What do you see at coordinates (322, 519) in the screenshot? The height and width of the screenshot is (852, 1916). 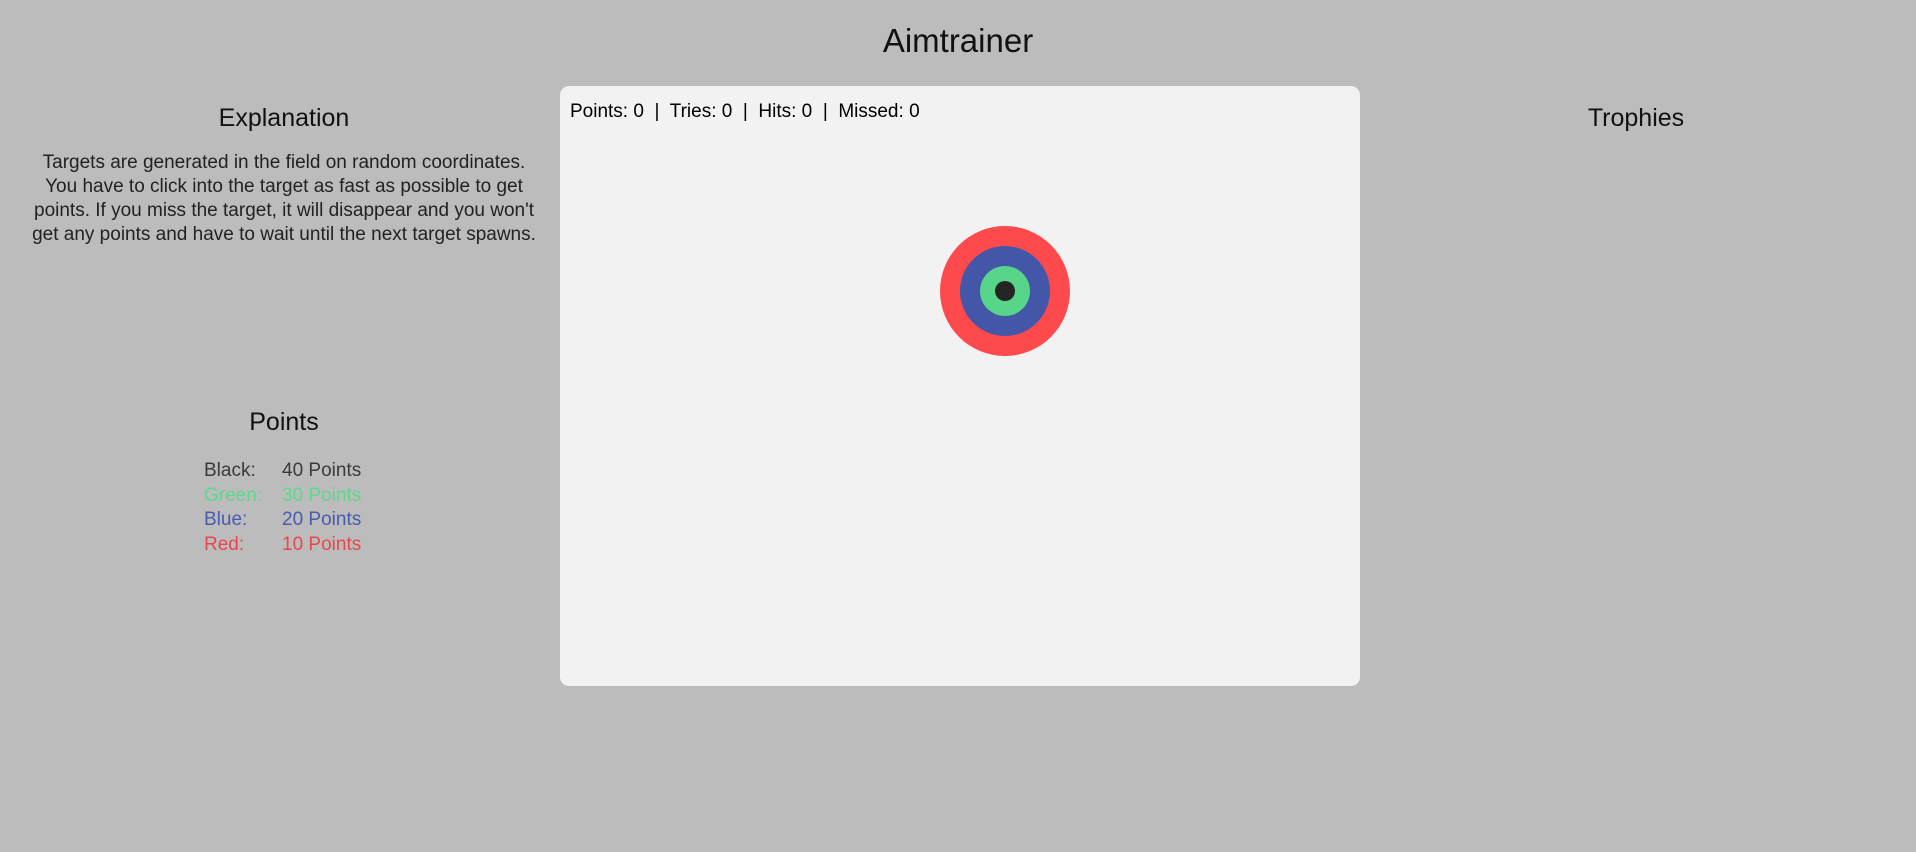 I see `points-value-blue: 20 Points` at bounding box center [322, 519].